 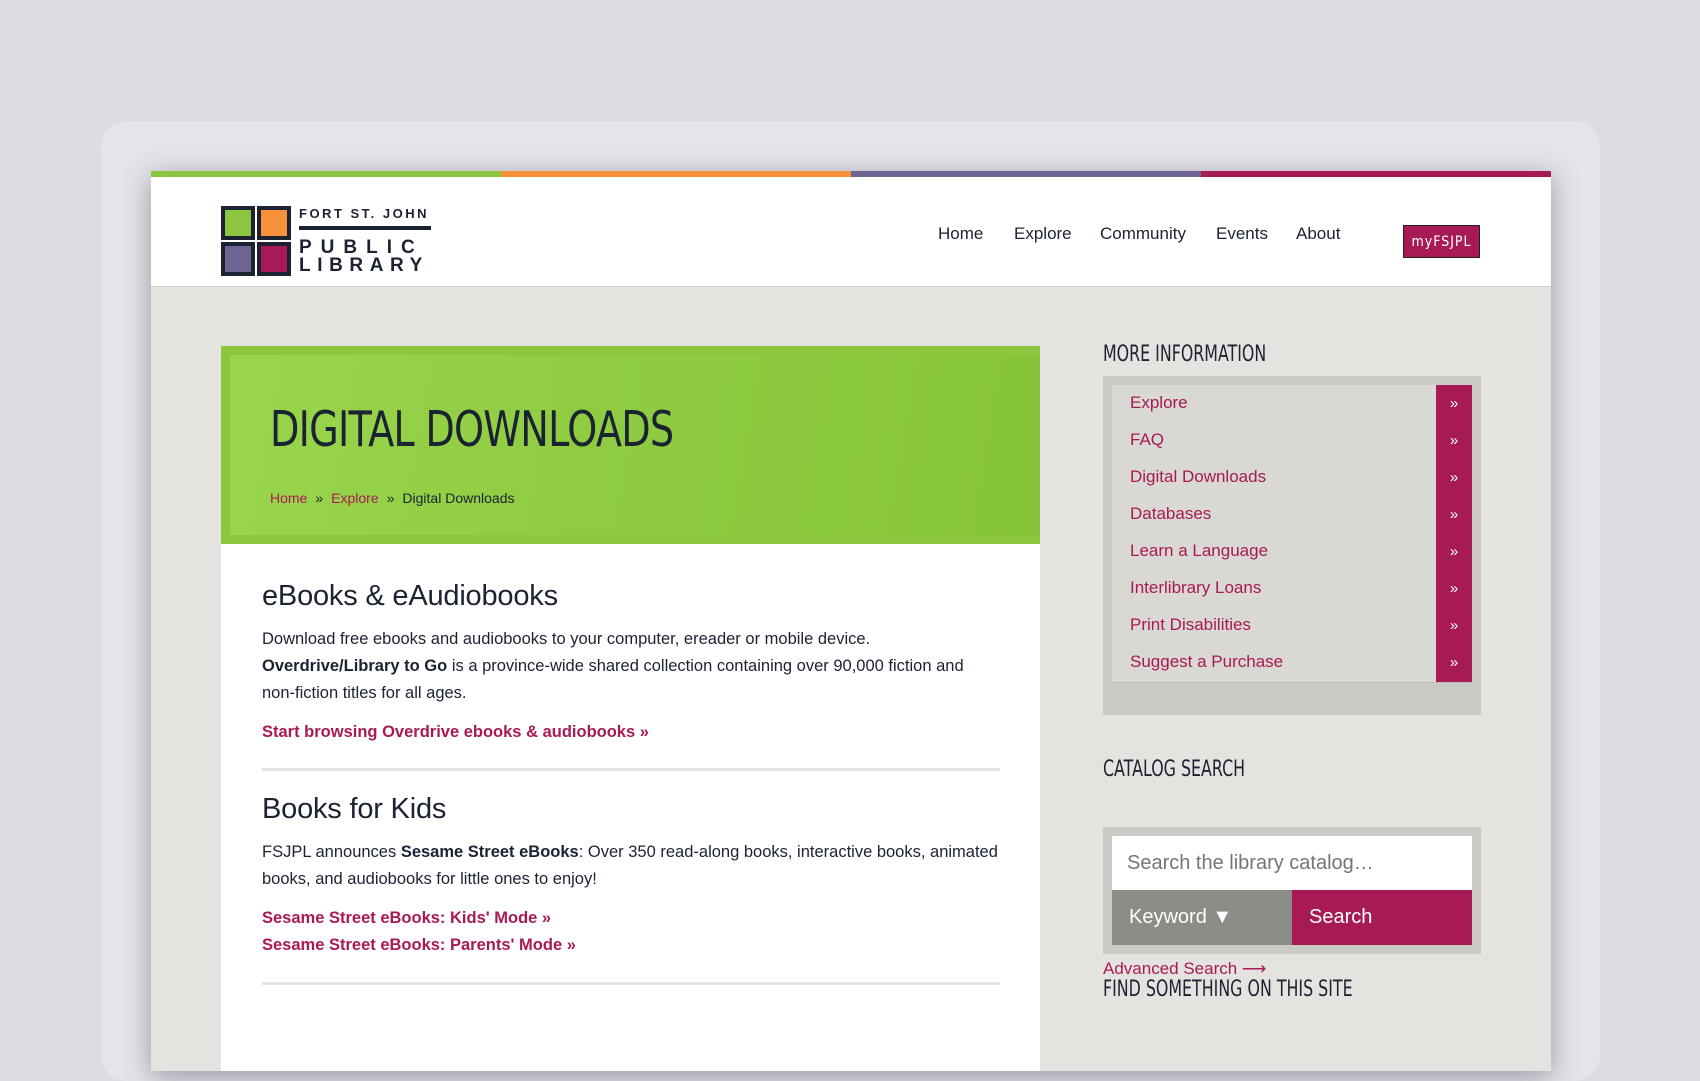 I want to click on menu-item-label: Interlibrary Loans, so click(x=1196, y=587).